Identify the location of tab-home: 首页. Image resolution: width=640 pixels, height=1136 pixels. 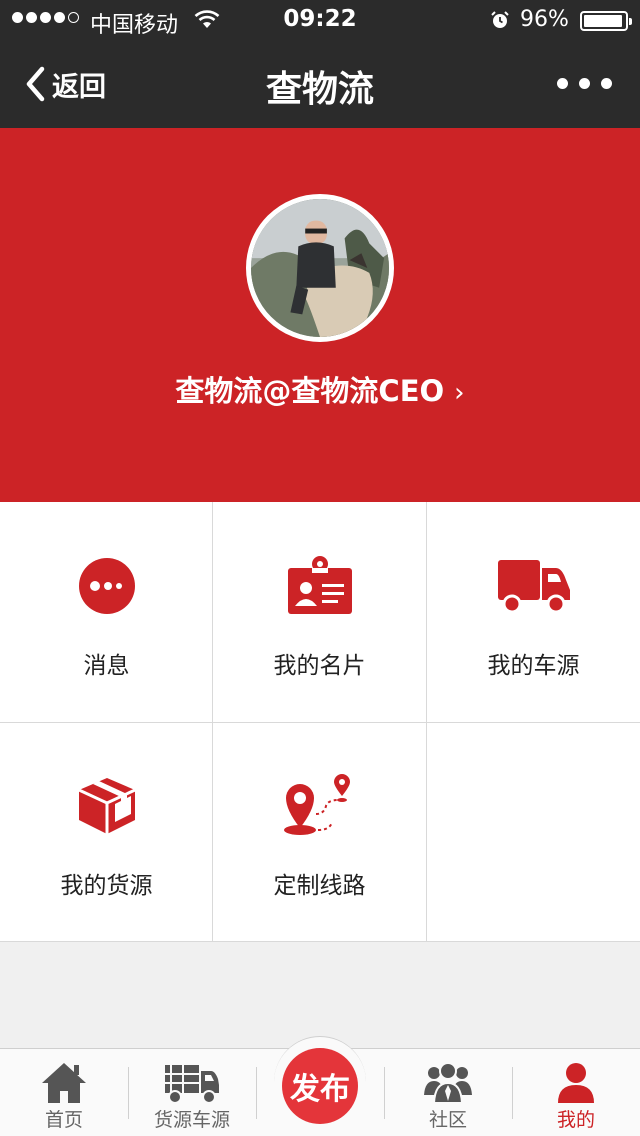
(64, 1092).